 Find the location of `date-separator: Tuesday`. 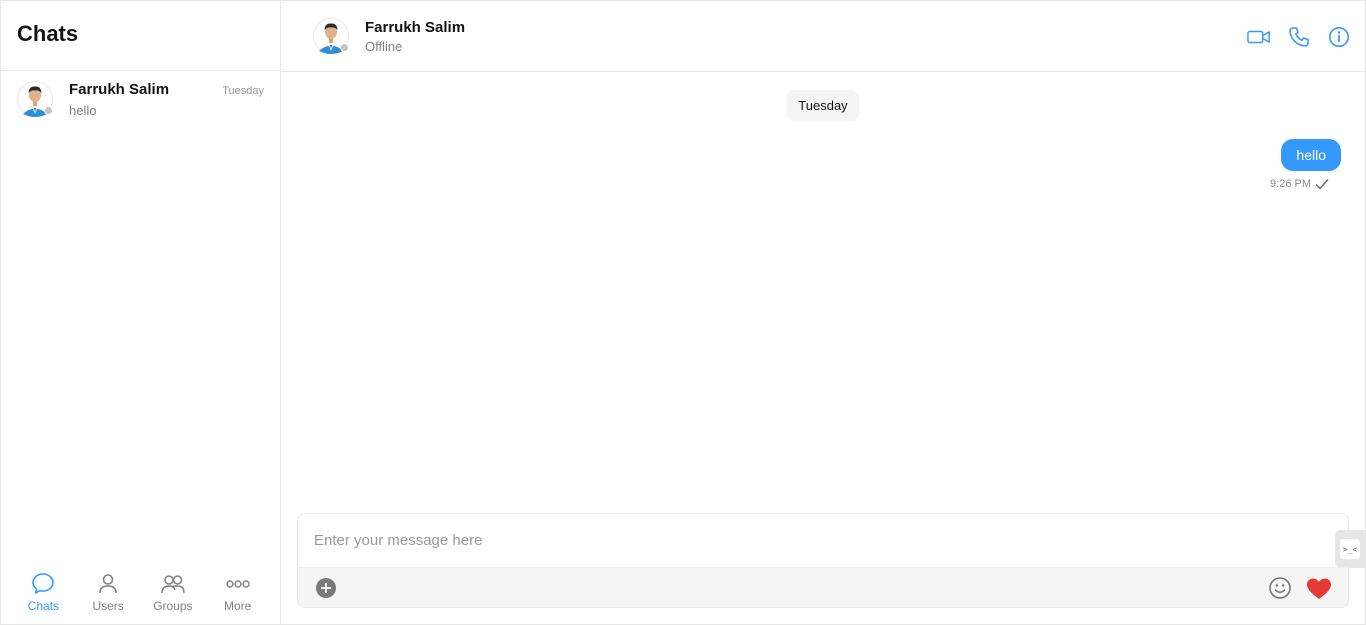

date-separator: Tuesday is located at coordinates (823, 105).